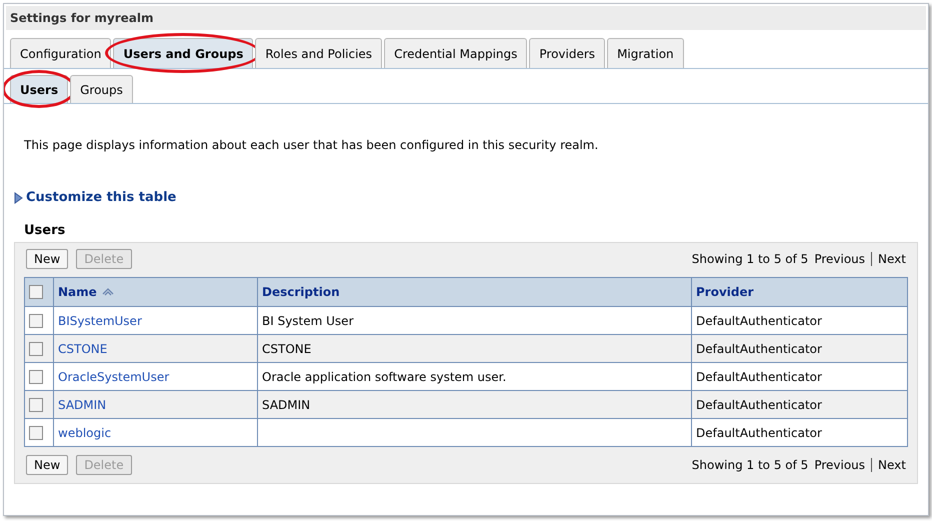  What do you see at coordinates (312, 145) in the screenshot?
I see `description-text: This page displays information about each user that has been configured in this security realm.` at bounding box center [312, 145].